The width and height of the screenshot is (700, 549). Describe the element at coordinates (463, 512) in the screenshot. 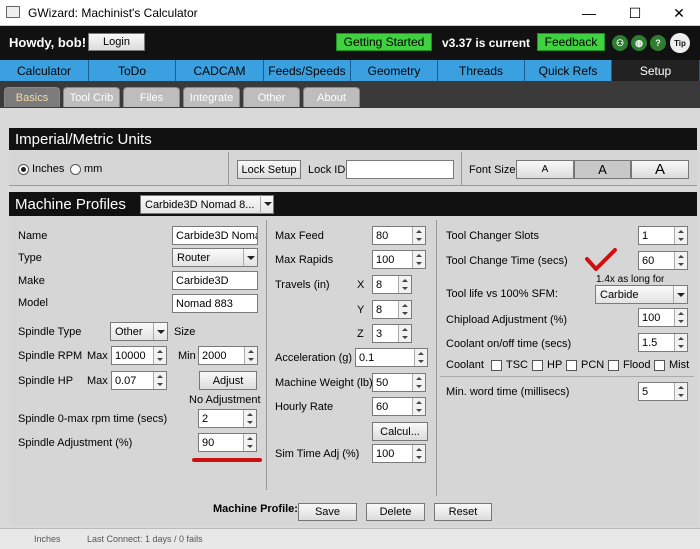

I see `reset-button: Reset` at that location.